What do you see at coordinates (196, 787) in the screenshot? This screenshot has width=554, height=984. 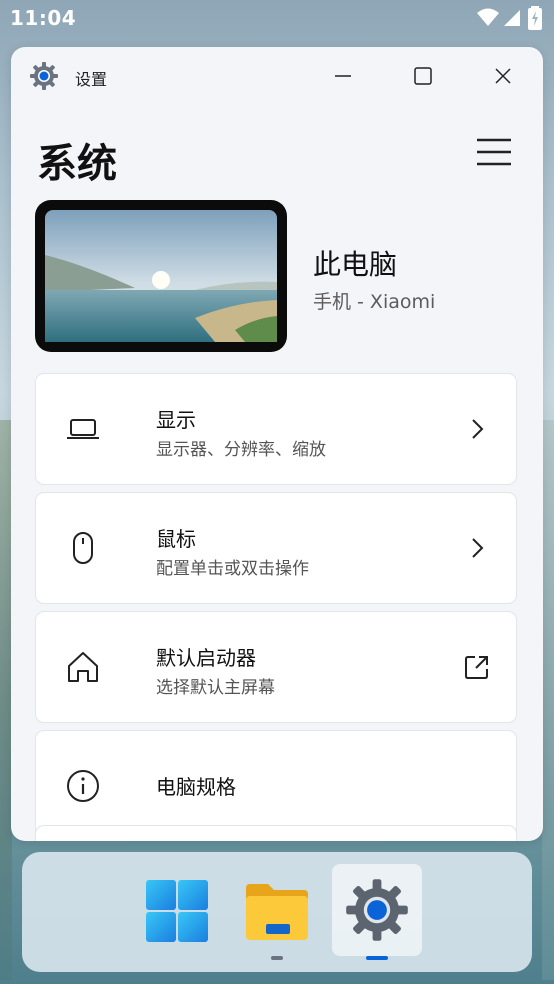 I see `setting-title: 电脑规格` at bounding box center [196, 787].